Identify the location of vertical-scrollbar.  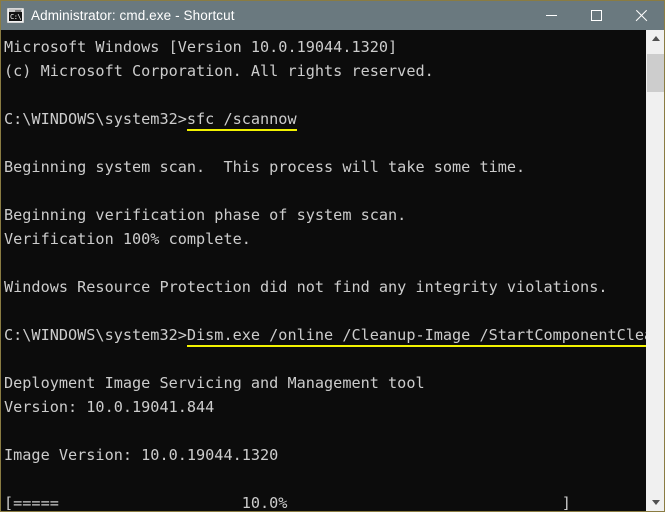
(655, 270).